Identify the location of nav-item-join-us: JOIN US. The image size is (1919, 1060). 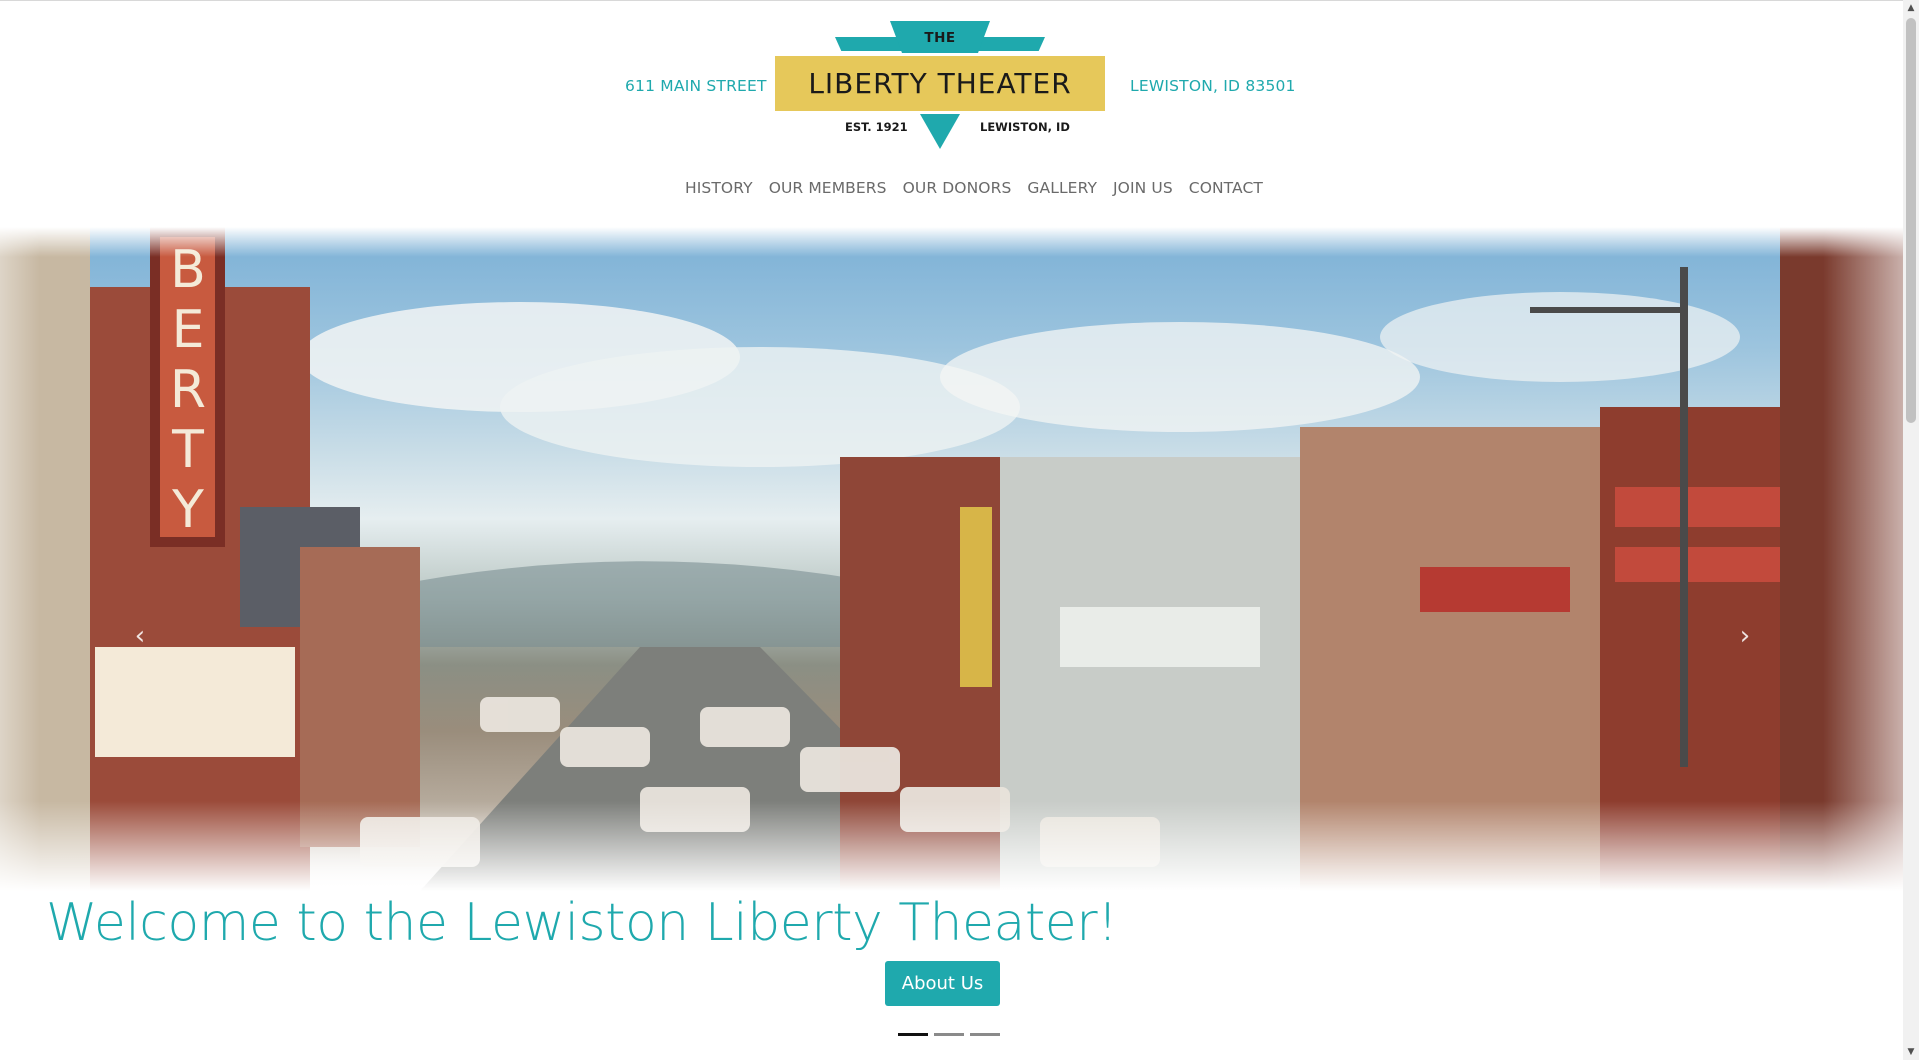
(1143, 188).